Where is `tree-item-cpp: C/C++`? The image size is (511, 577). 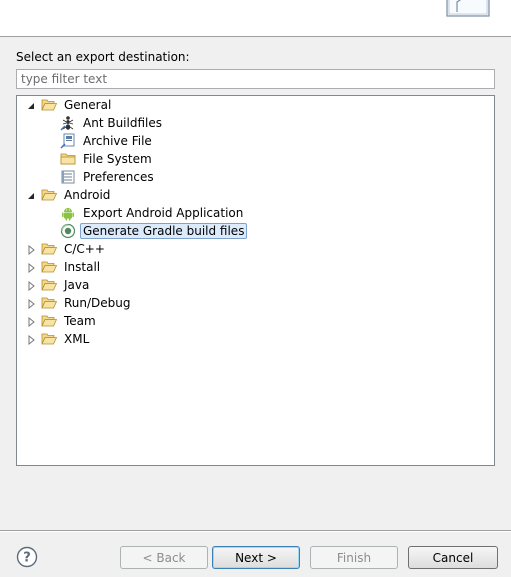
tree-item-cpp: C/C++ is located at coordinates (74, 249).